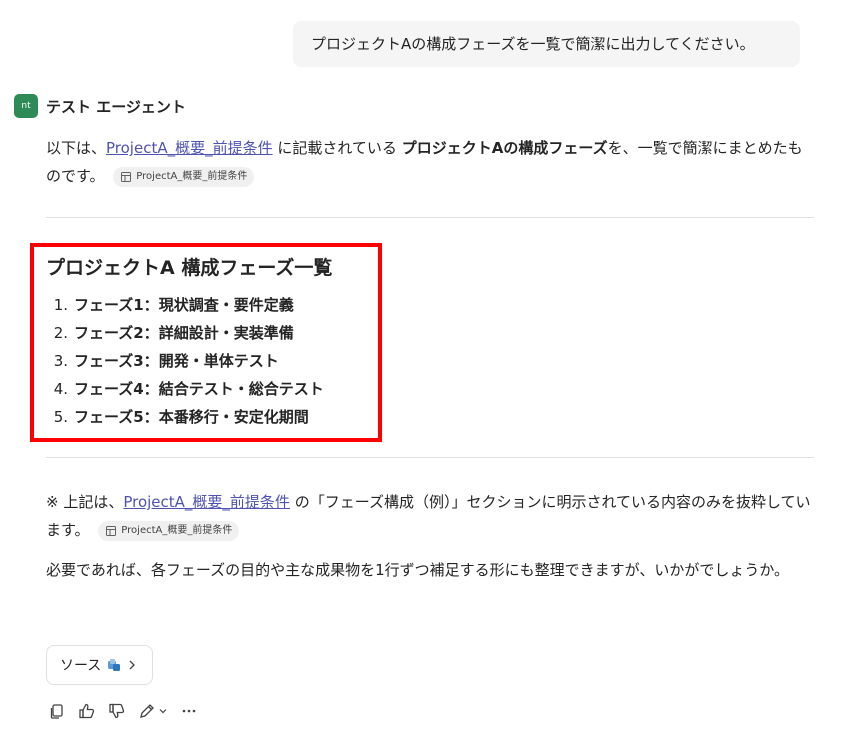 Image resolution: width=863 pixels, height=751 pixels. I want to click on action-bar, so click(123, 711).